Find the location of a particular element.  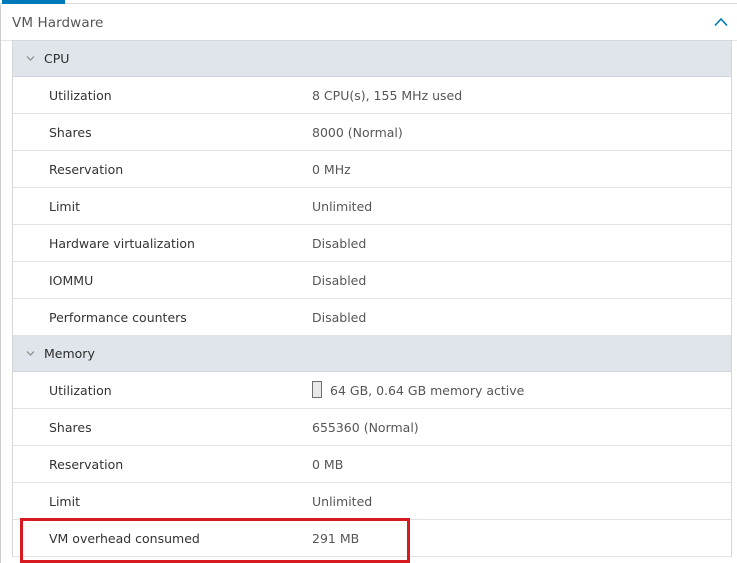

memory-vm-overhead-row: VM overhead consumed 291 MB is located at coordinates (372, 538).